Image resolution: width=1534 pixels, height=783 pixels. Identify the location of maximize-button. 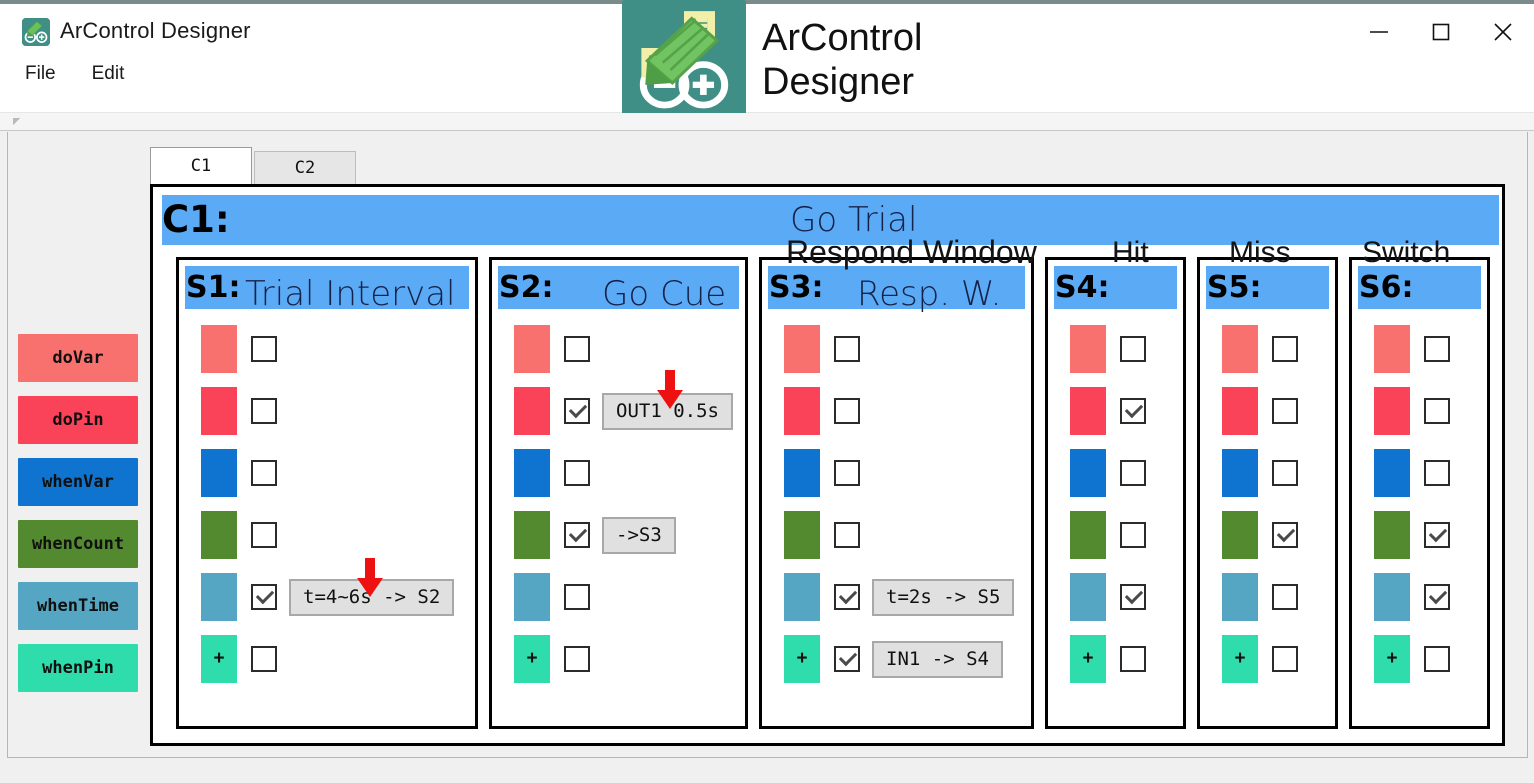
(1441, 32).